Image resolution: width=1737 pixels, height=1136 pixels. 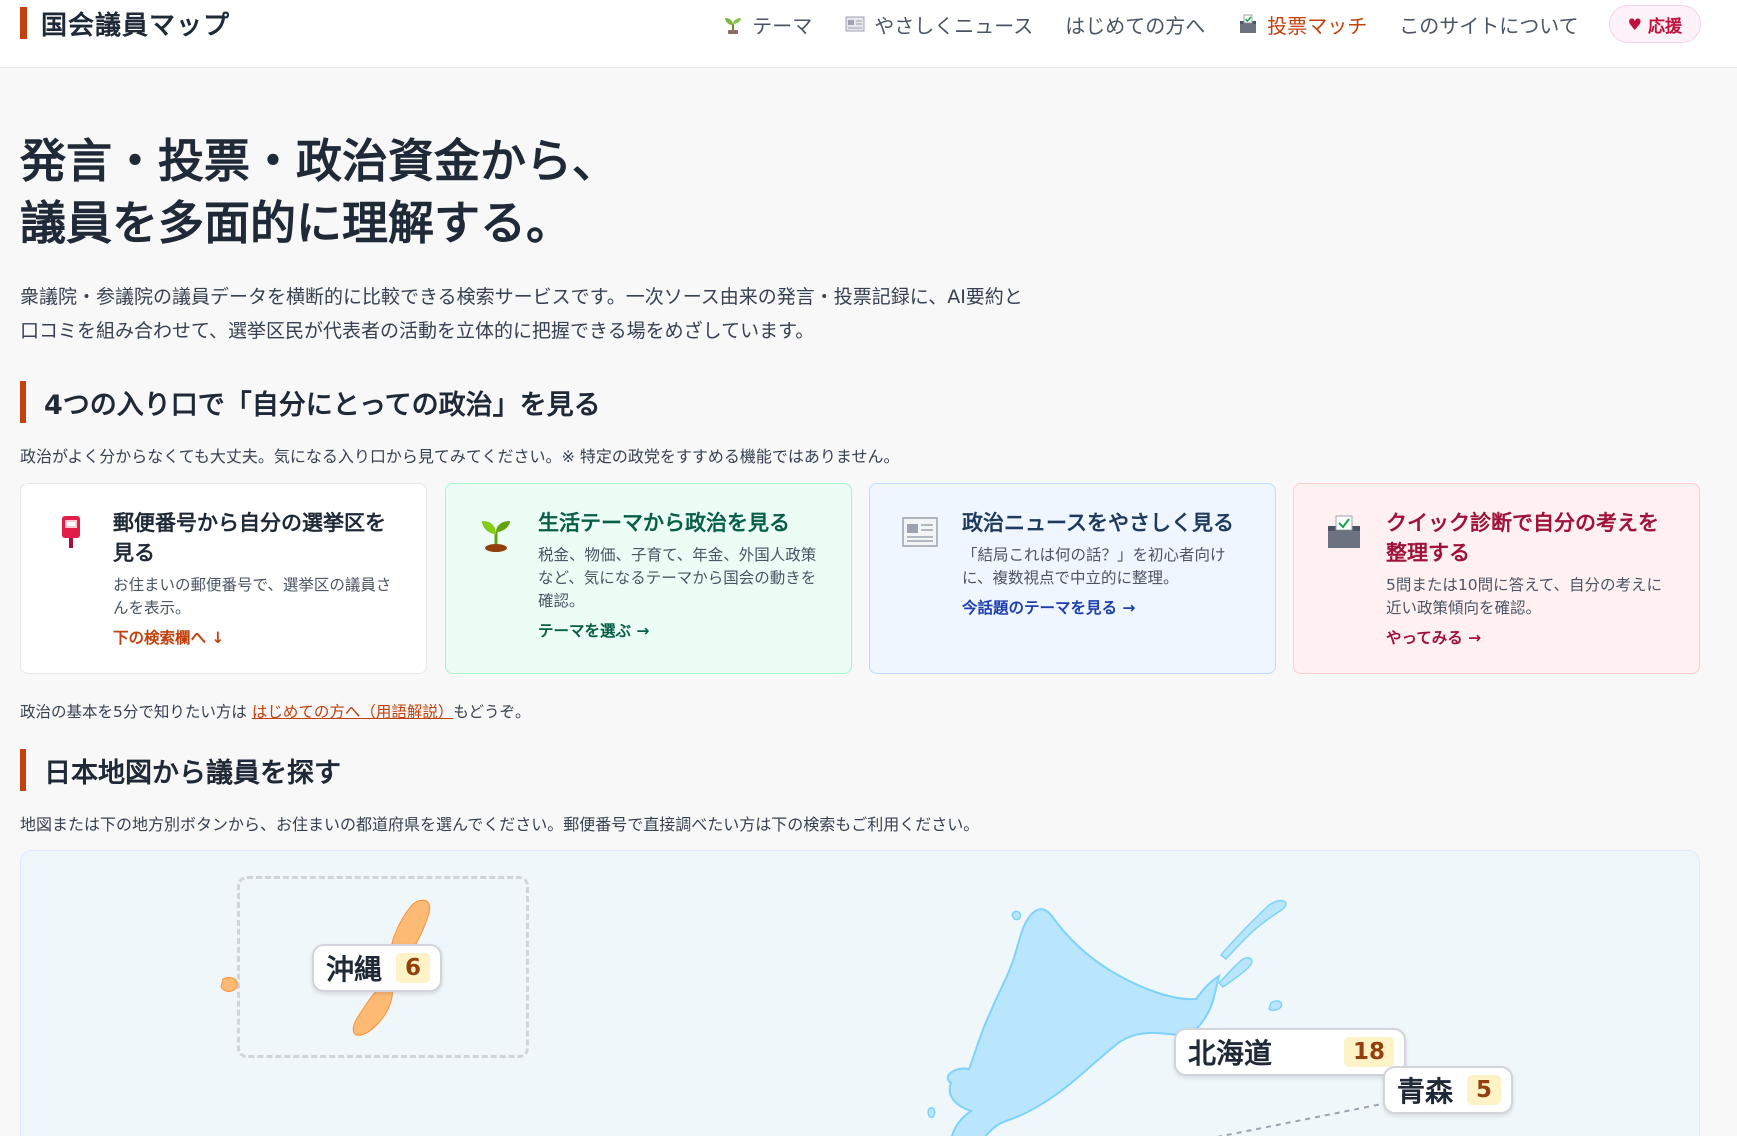 I want to click on card-title: クイック診断で自分の考えを整理する, so click(x=1522, y=538).